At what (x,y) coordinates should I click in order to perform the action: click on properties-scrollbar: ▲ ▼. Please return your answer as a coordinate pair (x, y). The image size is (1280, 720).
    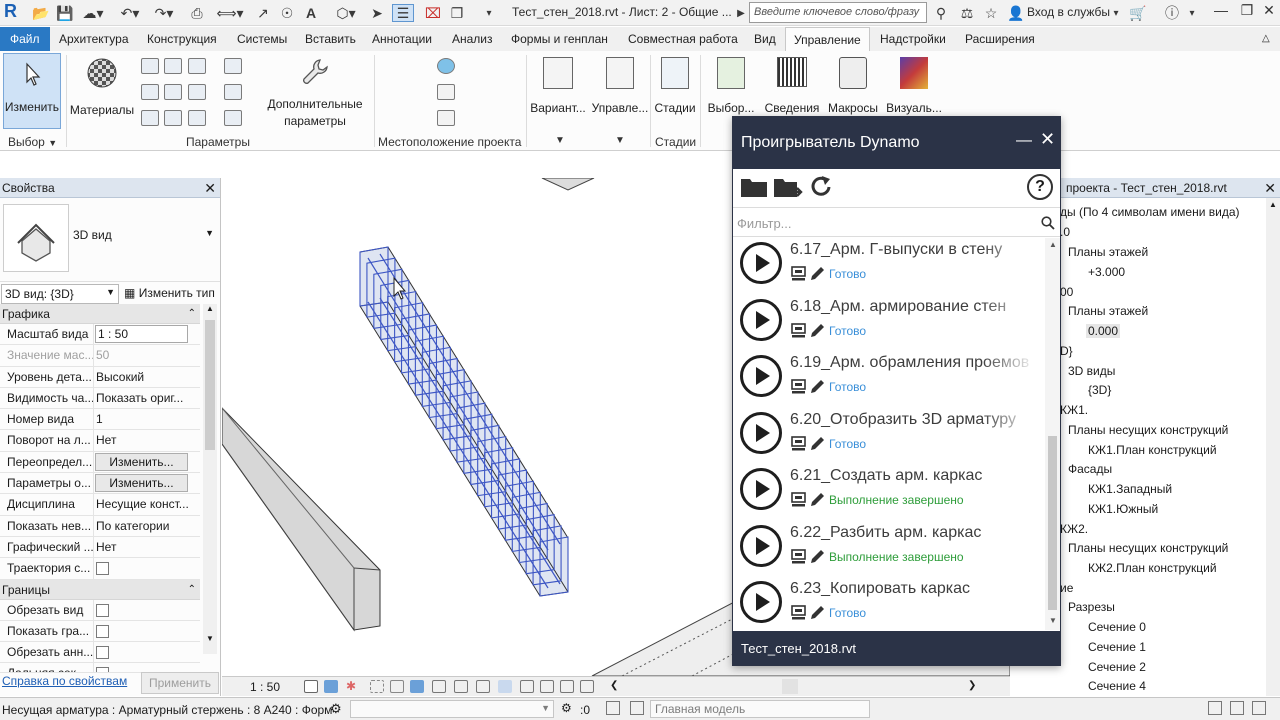
    Looking at the image, I should click on (210, 479).